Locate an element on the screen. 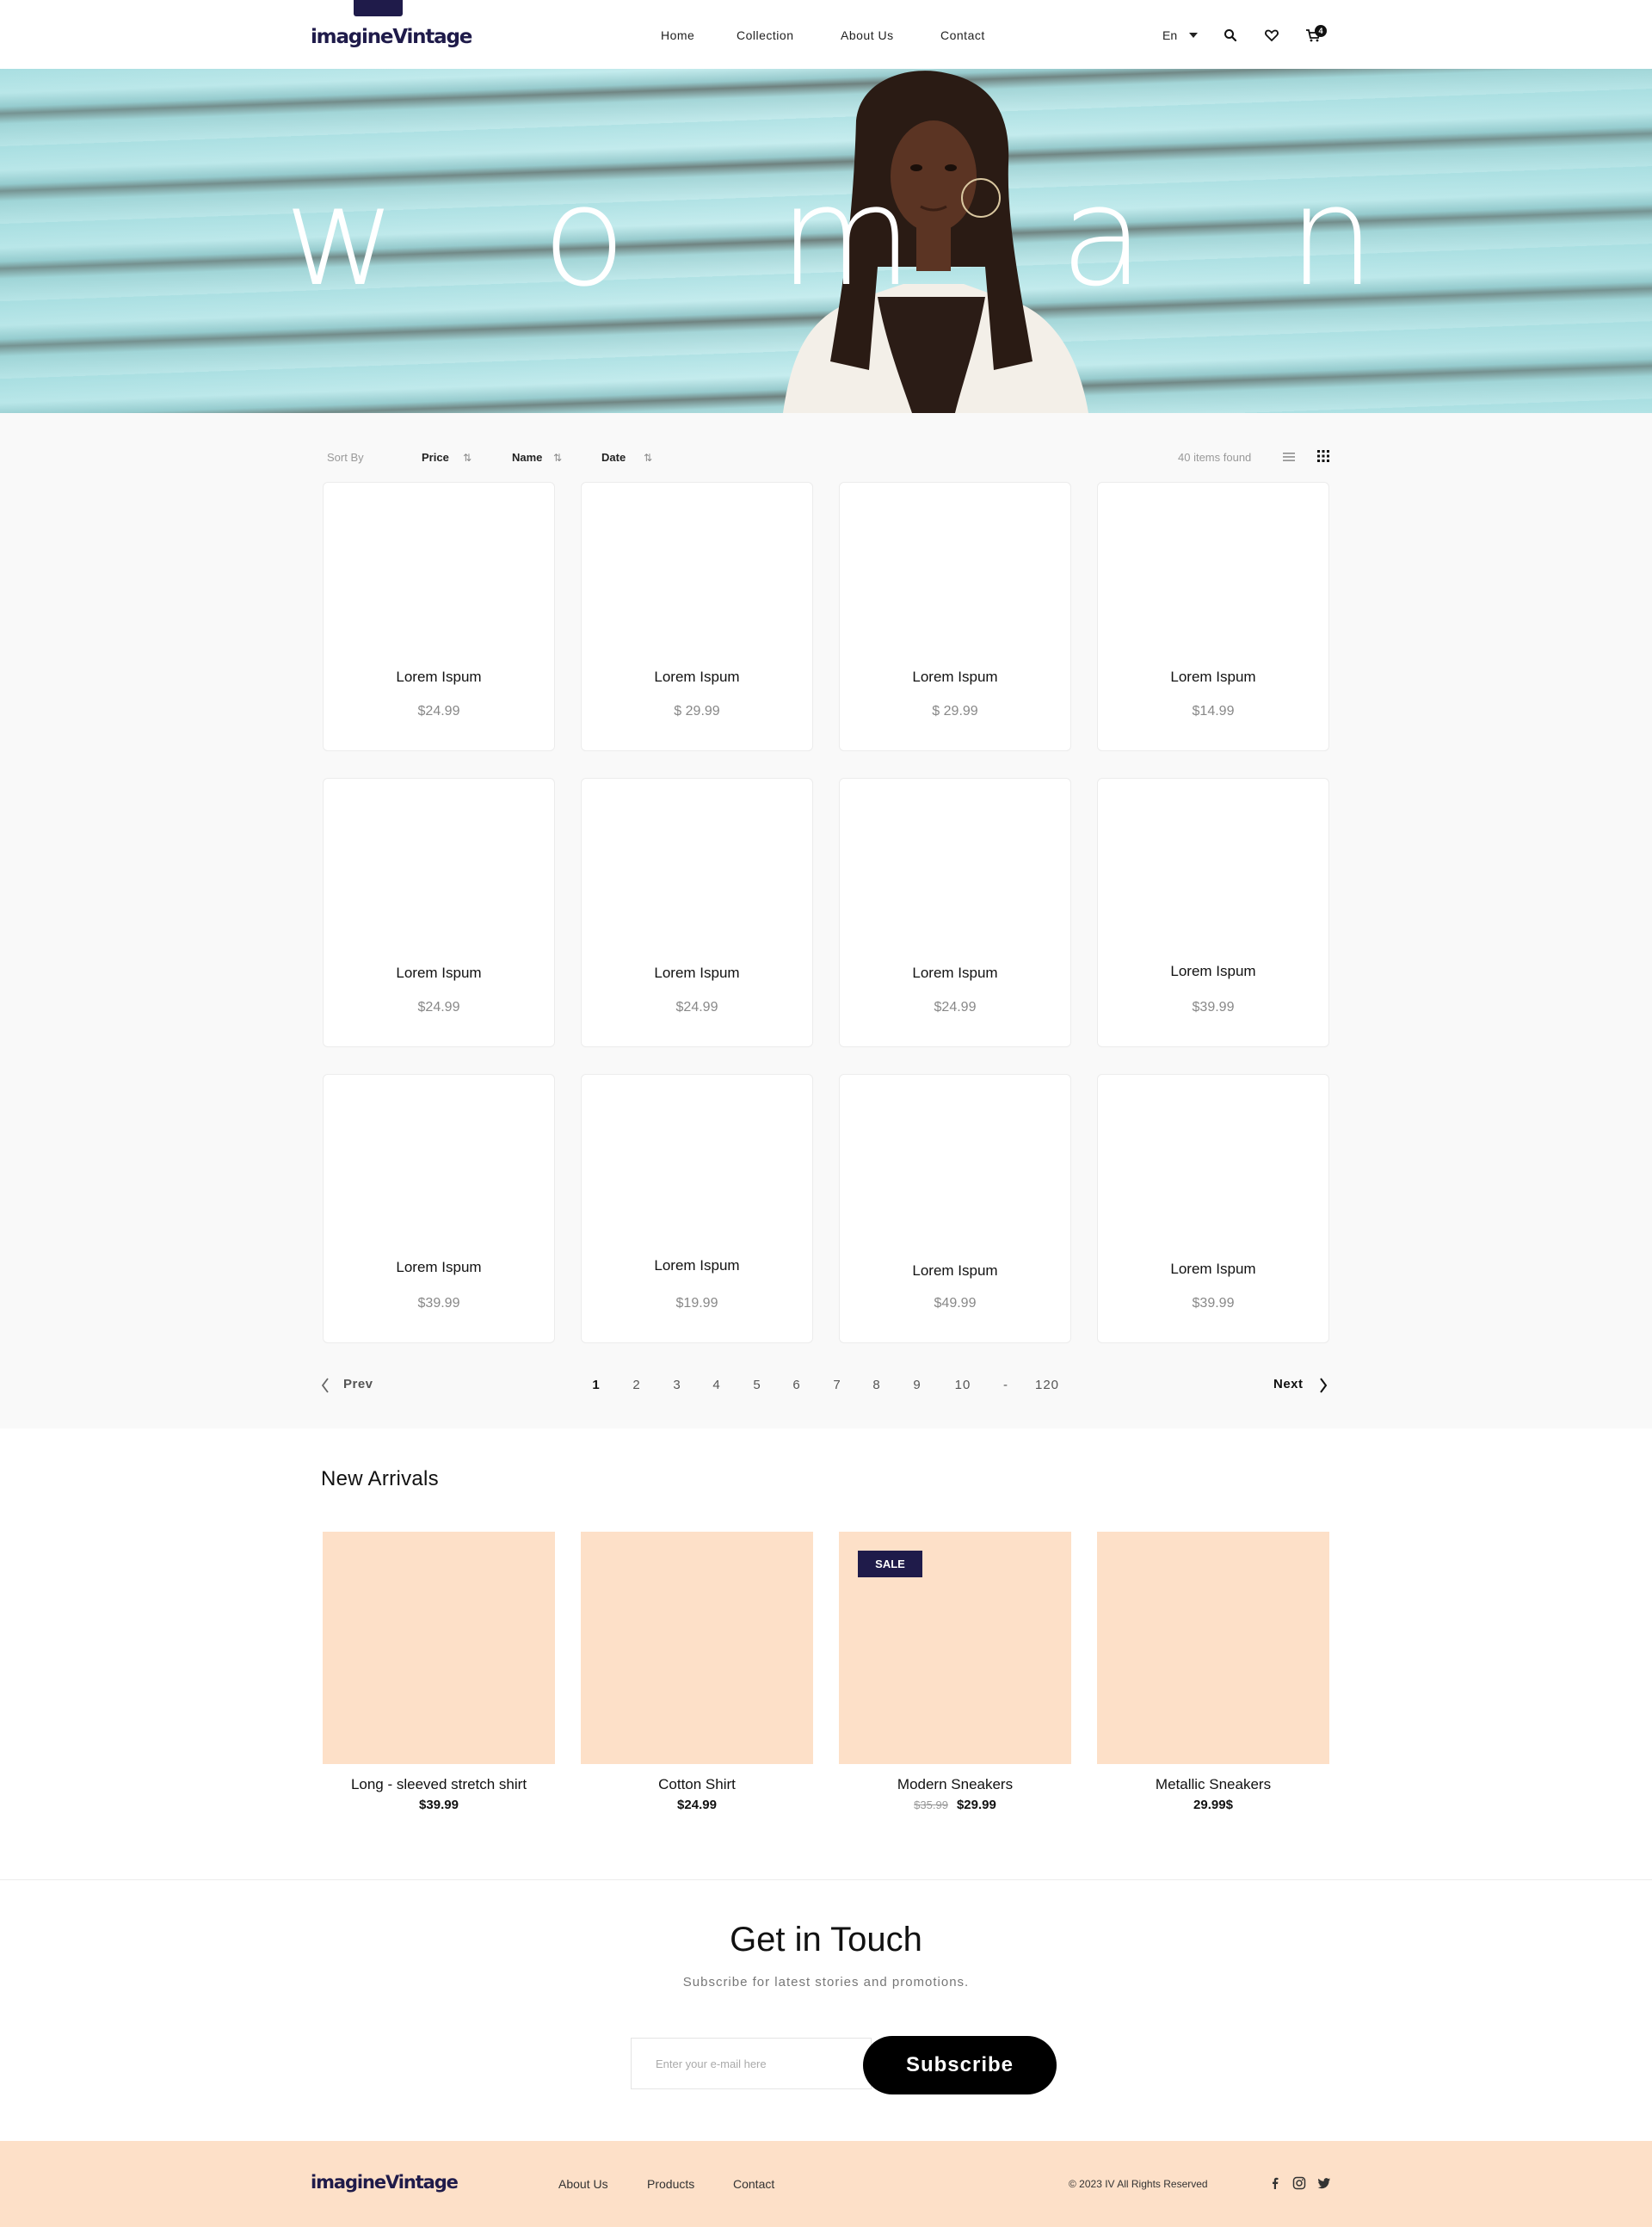  nav-about-us: About Us is located at coordinates (867, 35).